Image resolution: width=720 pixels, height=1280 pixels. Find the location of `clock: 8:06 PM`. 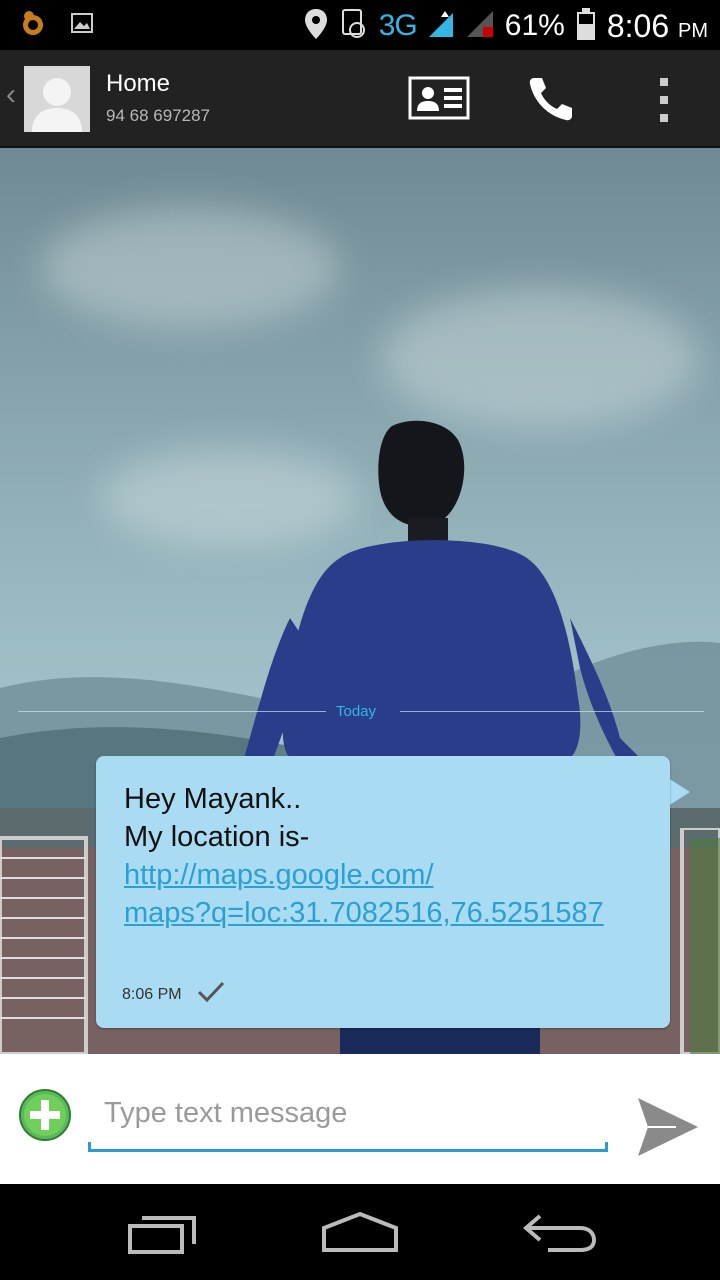

clock: 8:06 PM is located at coordinates (657, 26).